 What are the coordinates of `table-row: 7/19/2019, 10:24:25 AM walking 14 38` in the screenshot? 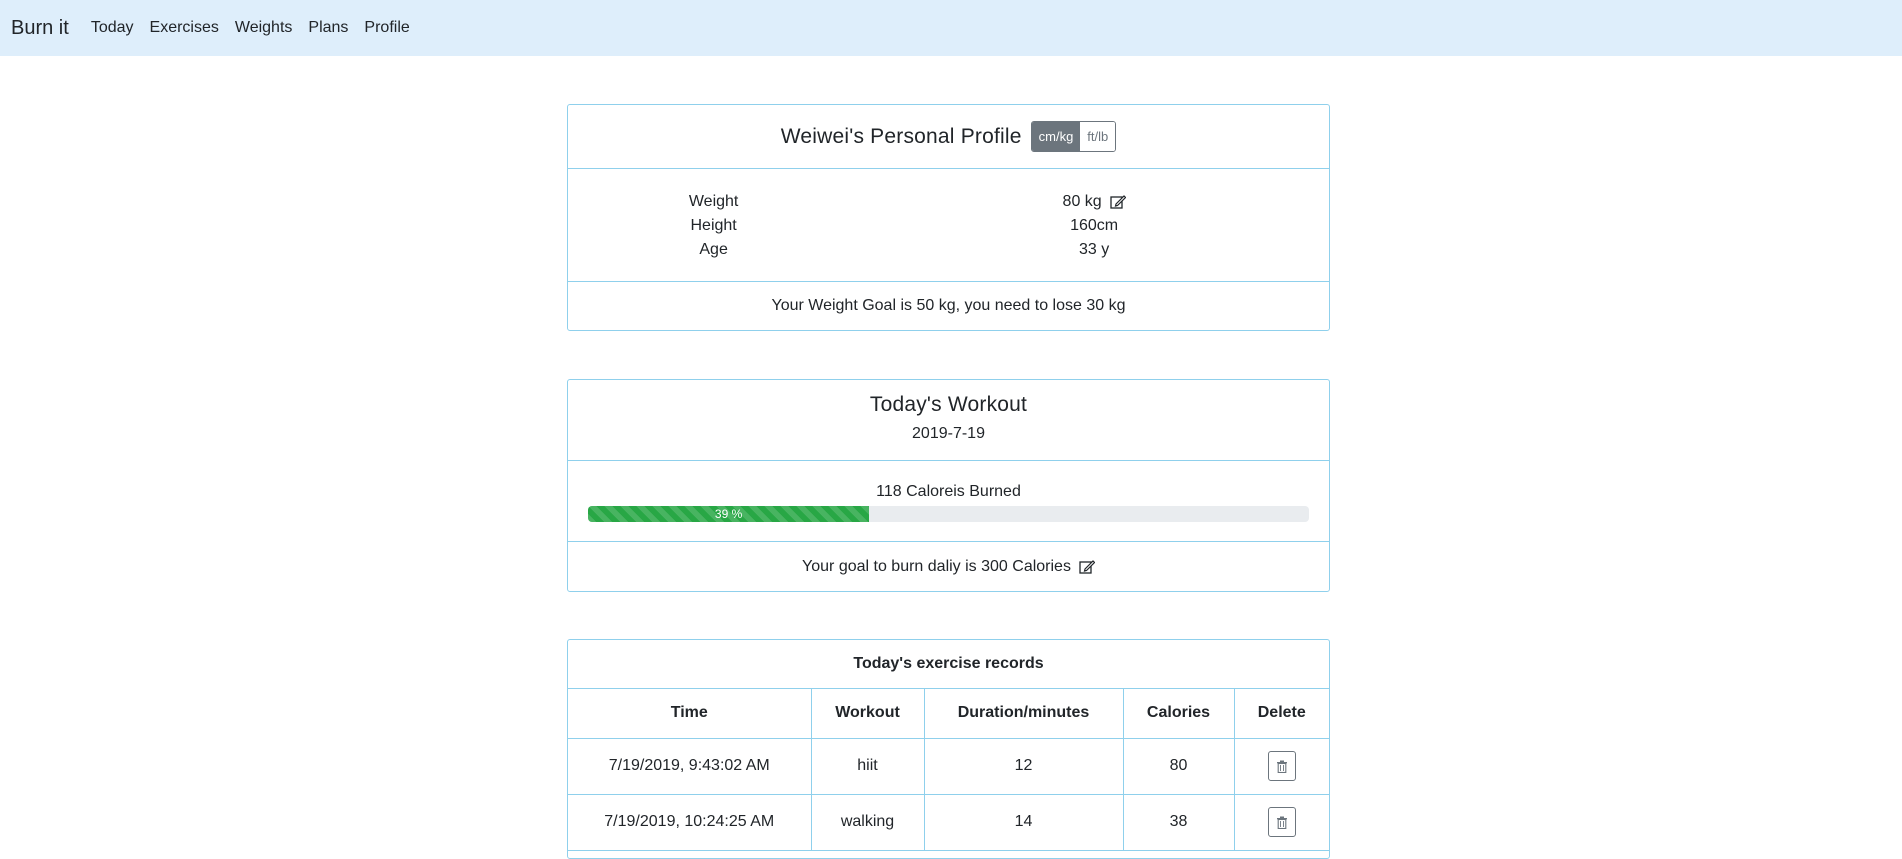 It's located at (948, 822).